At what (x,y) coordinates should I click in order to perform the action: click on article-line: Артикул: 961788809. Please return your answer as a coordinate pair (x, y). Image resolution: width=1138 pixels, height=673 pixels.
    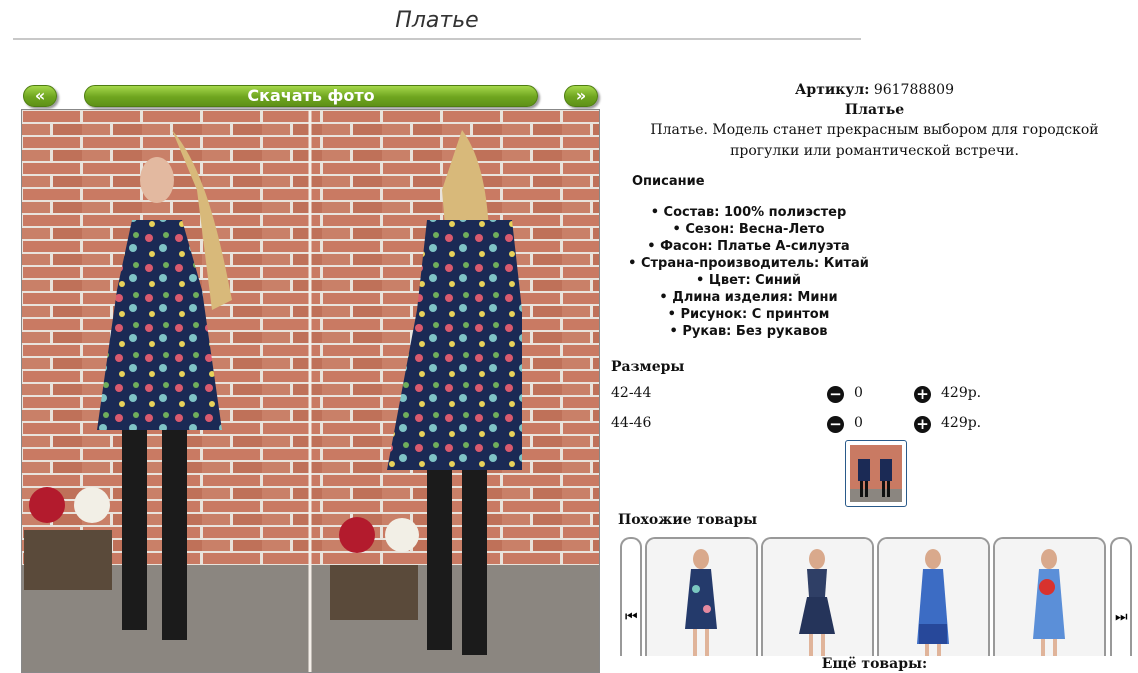
    Looking at the image, I should click on (874, 90).